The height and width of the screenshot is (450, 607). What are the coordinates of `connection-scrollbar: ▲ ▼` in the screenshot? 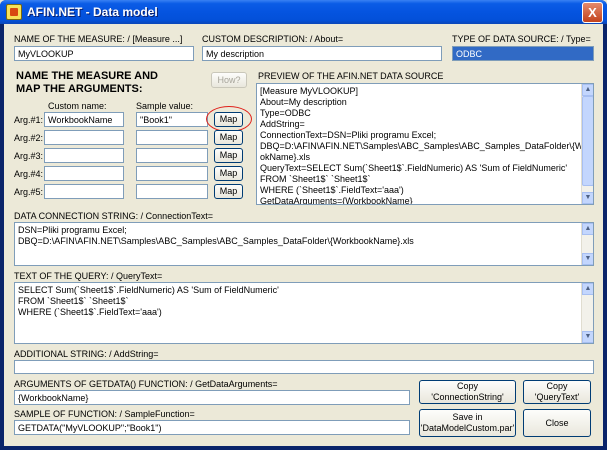 It's located at (587, 244).